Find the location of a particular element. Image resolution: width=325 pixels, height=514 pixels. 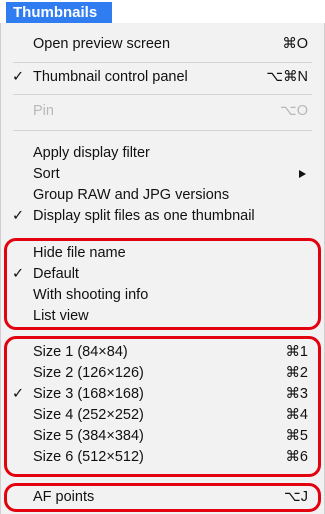

shortcut-label: ⌥O is located at coordinates (294, 111).